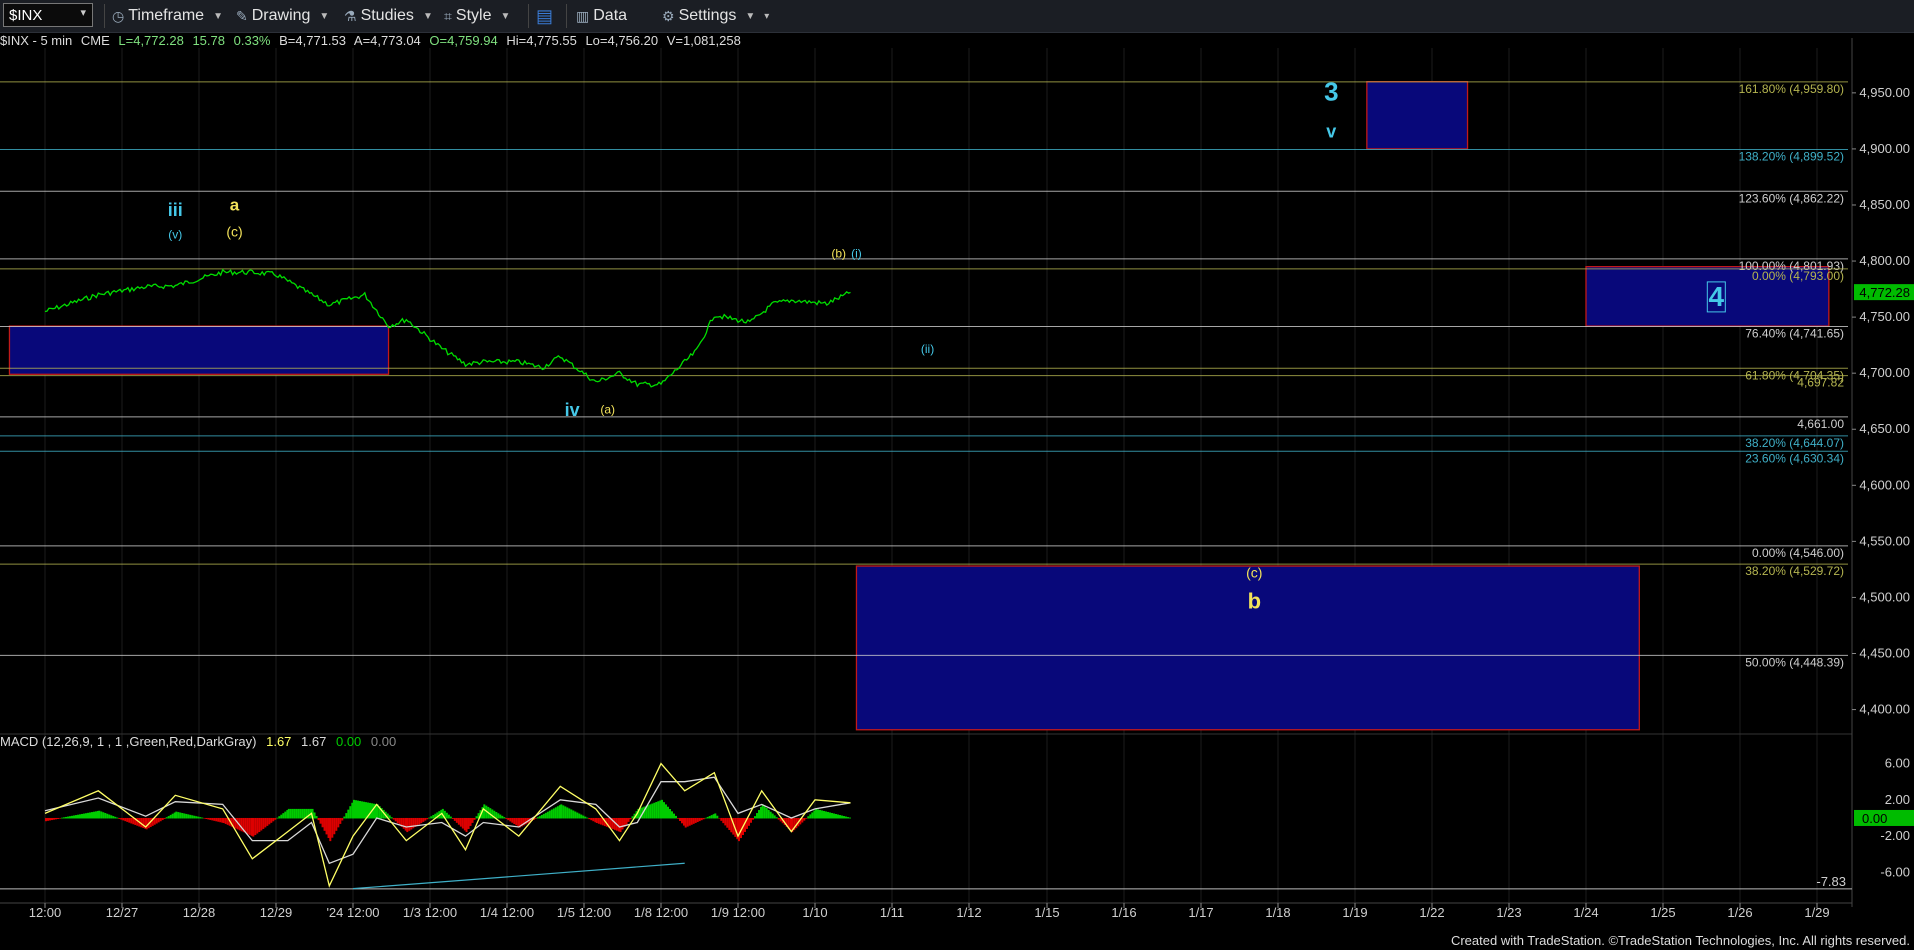 The height and width of the screenshot is (950, 1914). I want to click on price-axis-label: 4,400.00, so click(1884, 709).